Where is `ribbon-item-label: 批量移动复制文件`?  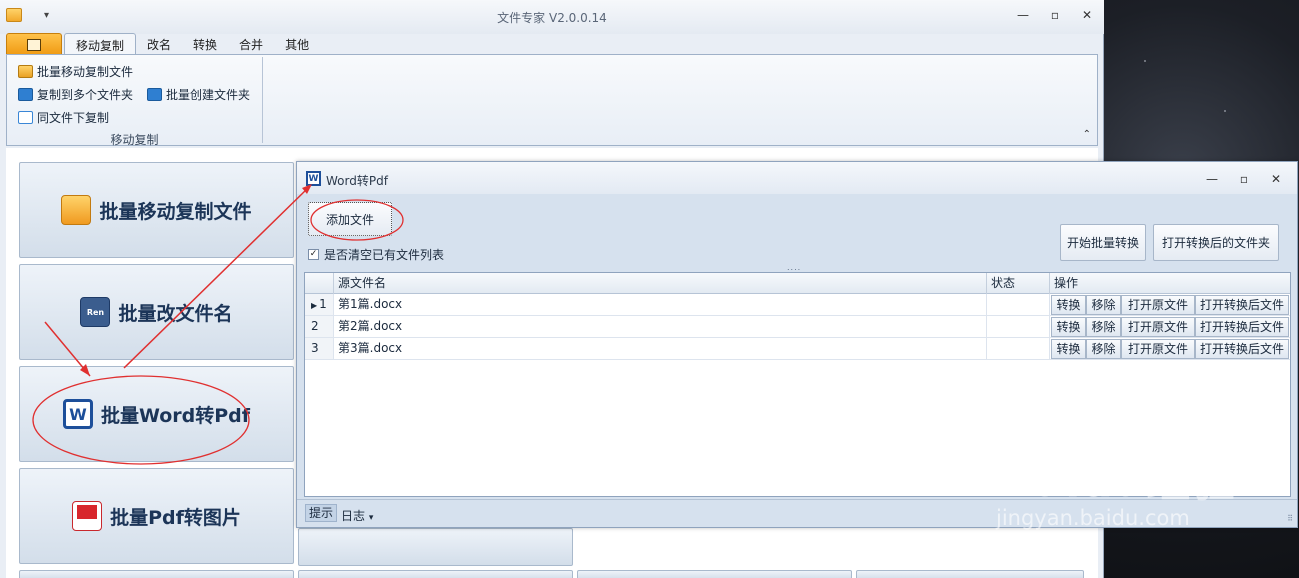
ribbon-item-label: 批量移动复制文件 is located at coordinates (85, 72).